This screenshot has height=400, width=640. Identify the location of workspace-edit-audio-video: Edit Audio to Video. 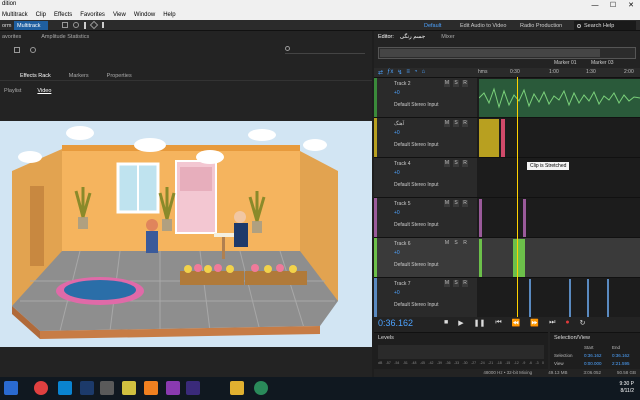
(483, 25).